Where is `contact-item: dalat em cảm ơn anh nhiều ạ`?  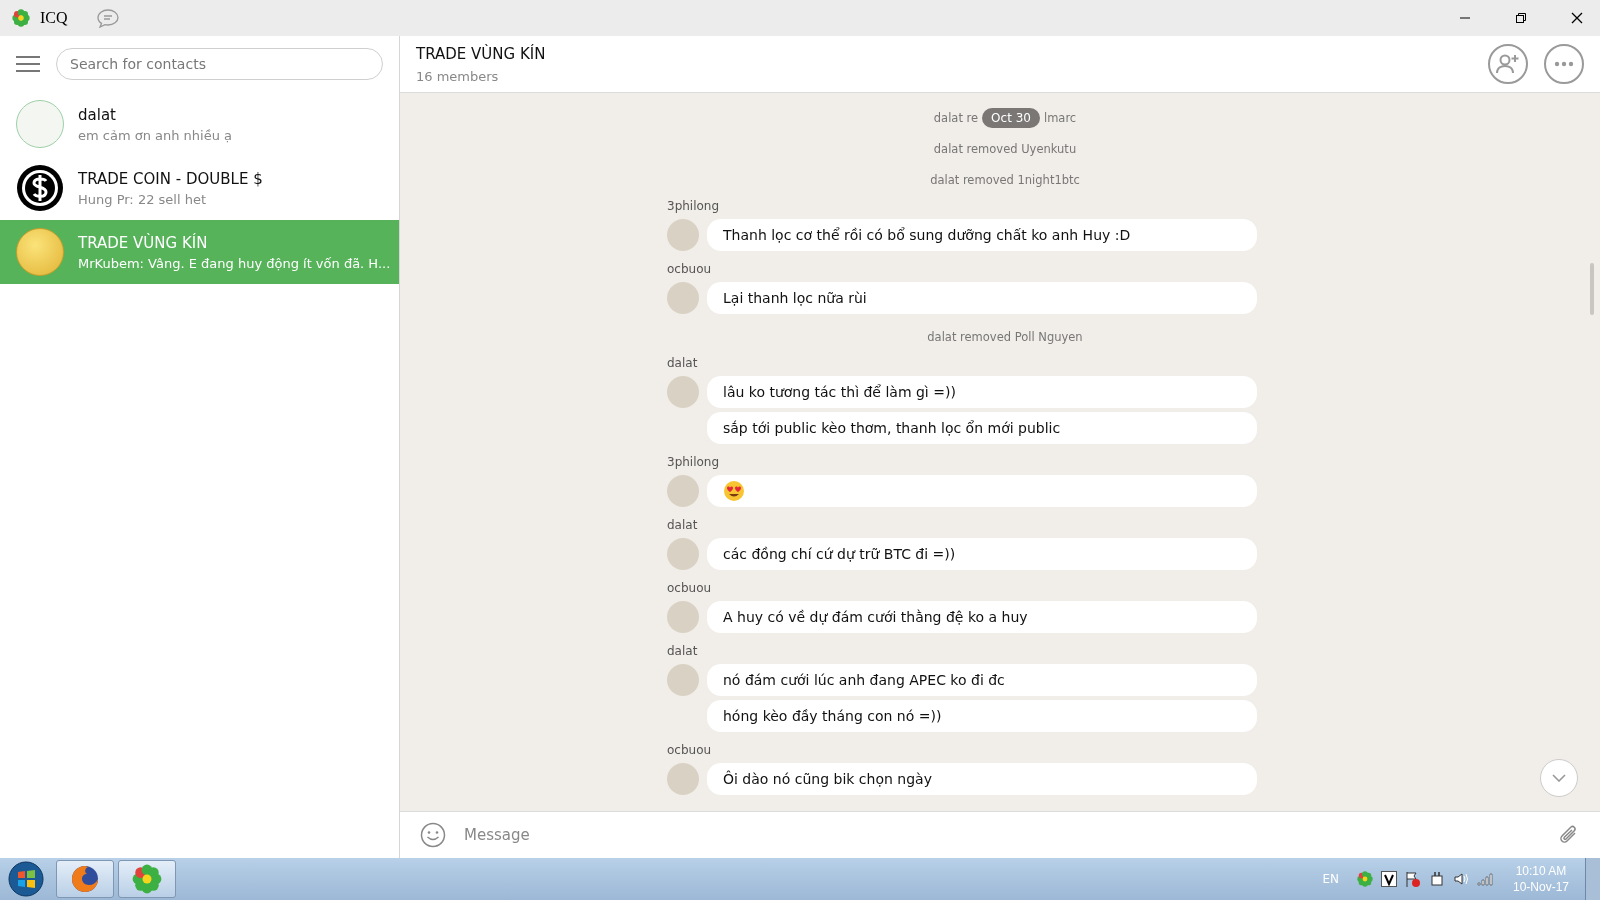 contact-item: dalat em cảm ơn anh nhiều ạ is located at coordinates (199, 124).